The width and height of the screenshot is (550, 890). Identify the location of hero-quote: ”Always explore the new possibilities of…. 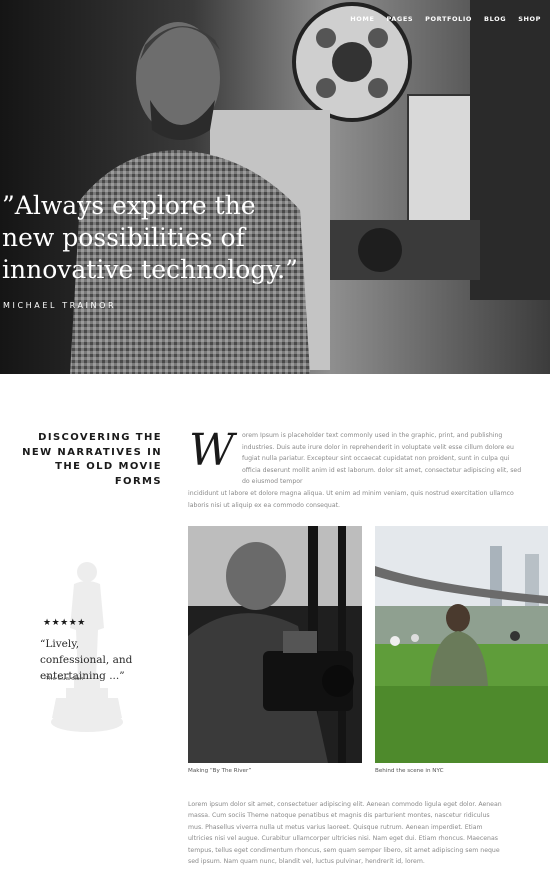
(150, 237).